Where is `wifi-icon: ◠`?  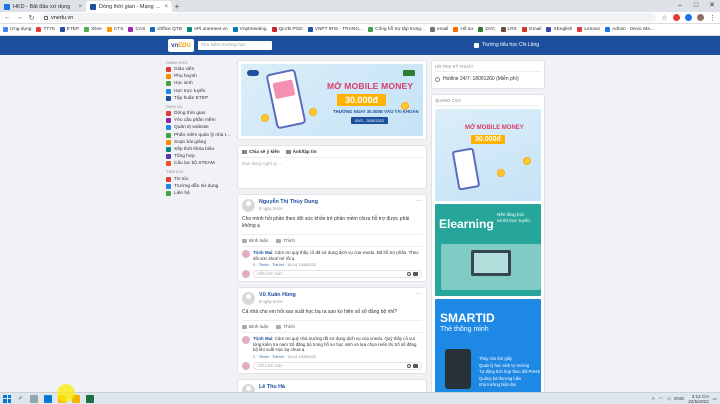 wifi-icon: ◠ is located at coordinates (661, 399).